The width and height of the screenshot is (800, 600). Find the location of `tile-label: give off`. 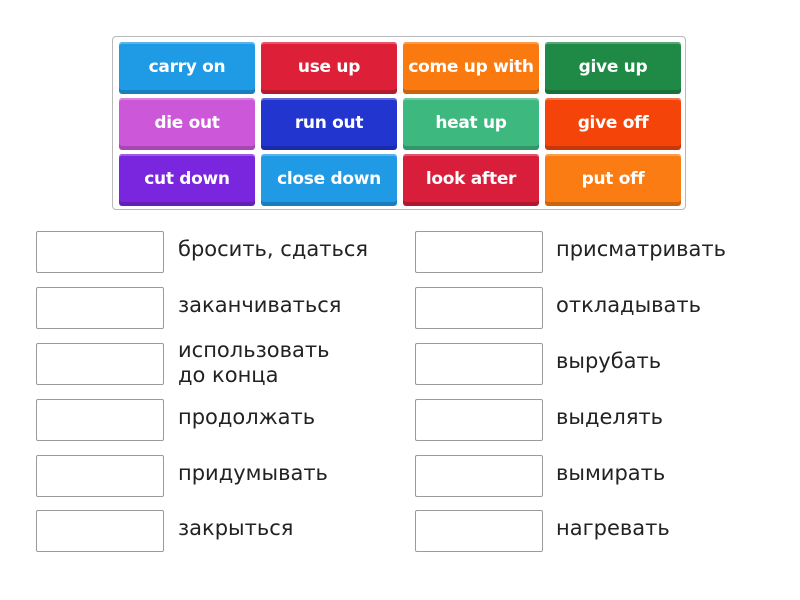

tile-label: give off is located at coordinates (613, 123).